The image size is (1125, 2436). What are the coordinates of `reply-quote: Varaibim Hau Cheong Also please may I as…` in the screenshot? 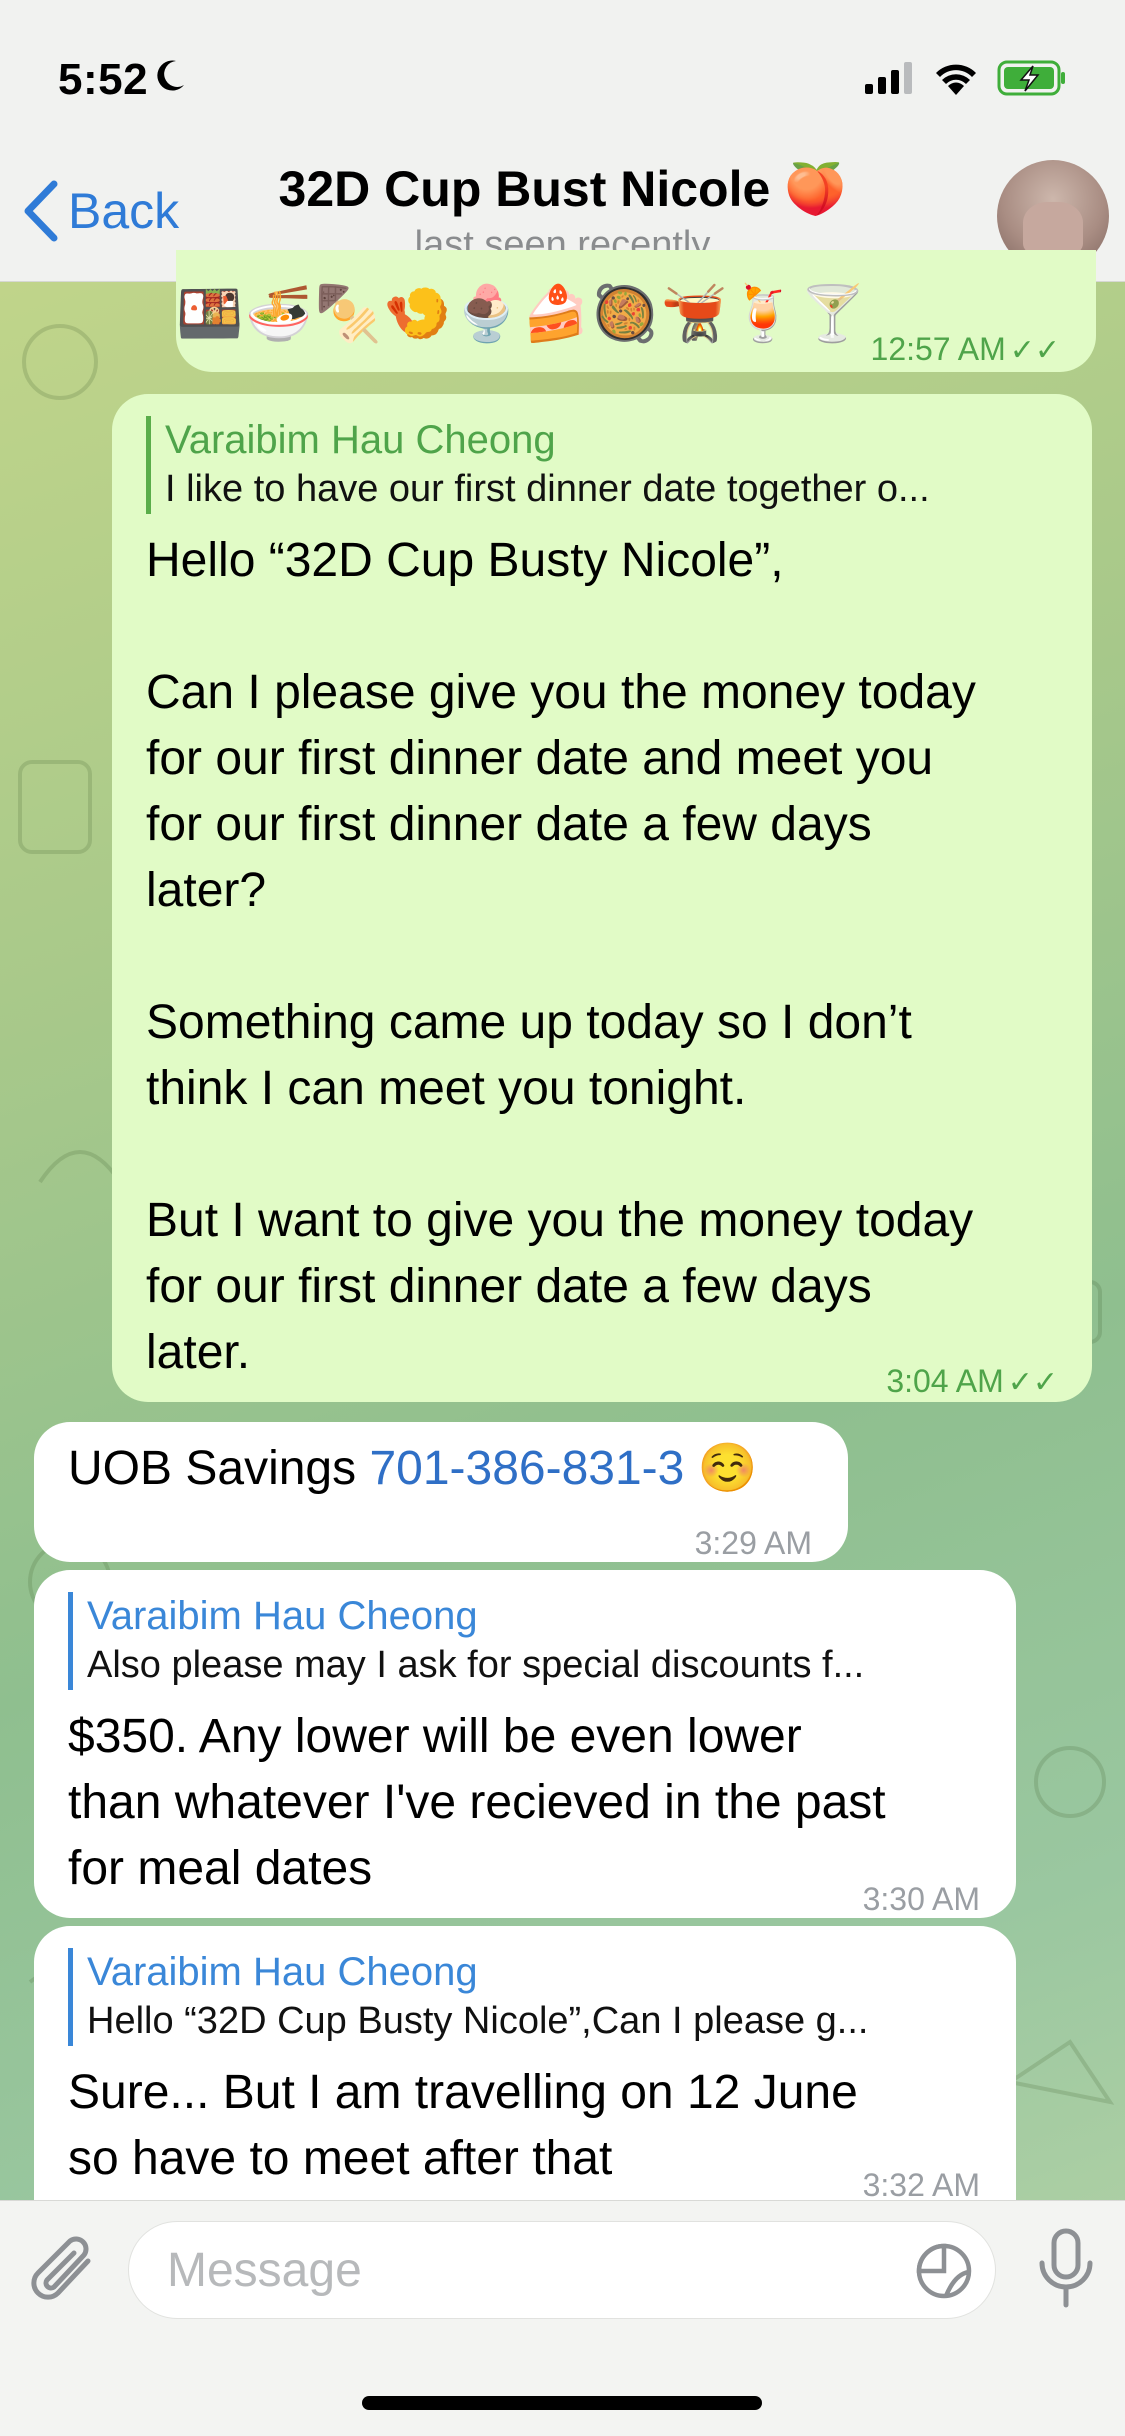 It's located at (528, 1641).